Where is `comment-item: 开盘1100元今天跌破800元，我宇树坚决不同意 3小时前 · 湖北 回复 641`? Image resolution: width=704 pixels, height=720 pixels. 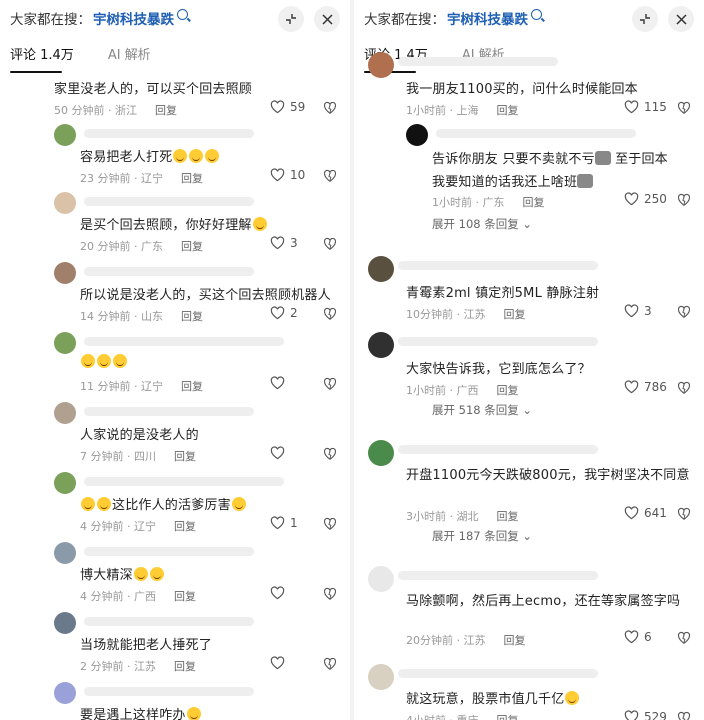
comment-item: 开盘1100元今天跌破800元，我宇树坚决不同意 3小时前 · 湖北 回复 641 is located at coordinates (529, 486).